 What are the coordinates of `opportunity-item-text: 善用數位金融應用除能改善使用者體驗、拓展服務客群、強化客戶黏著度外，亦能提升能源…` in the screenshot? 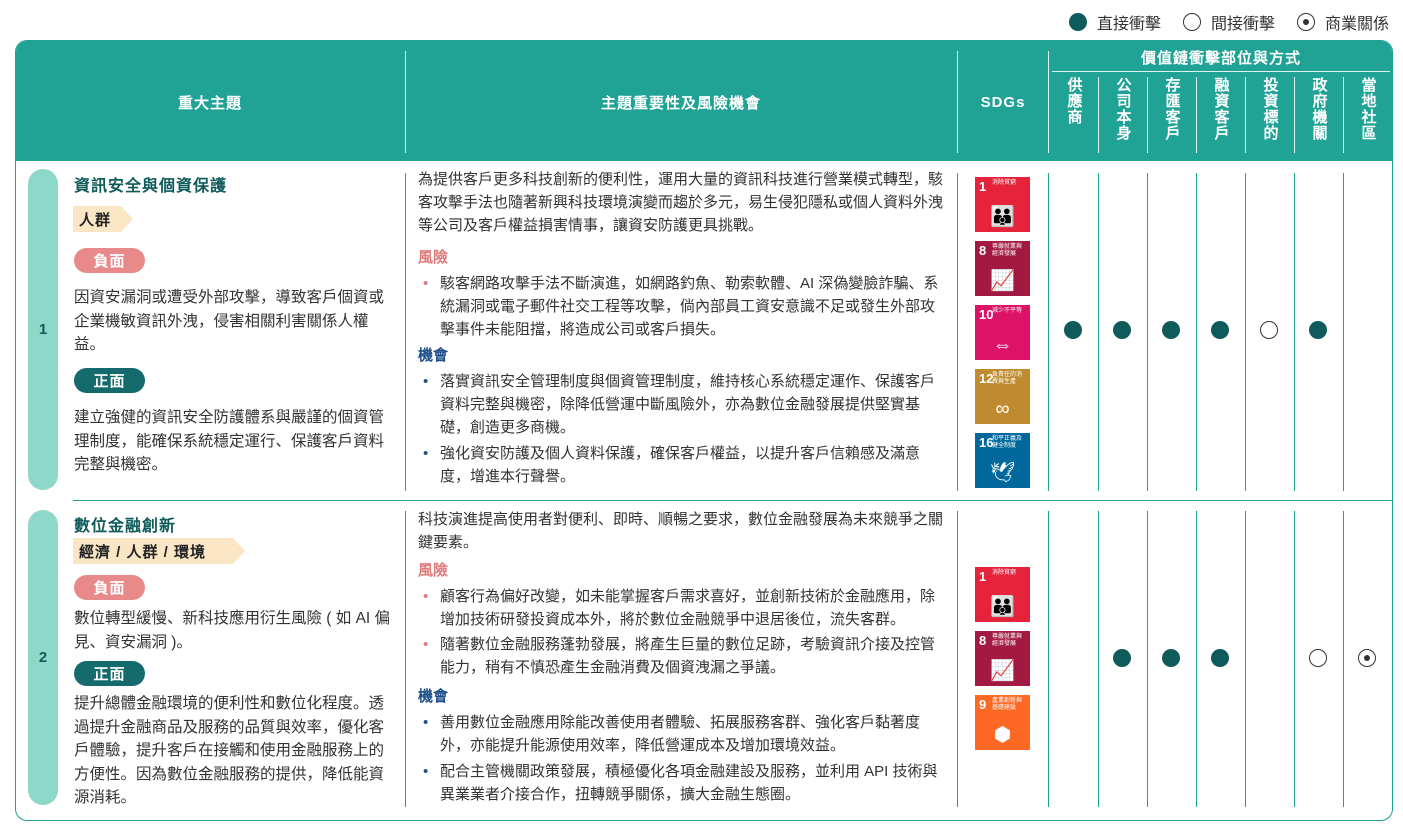 It's located at (680, 734).